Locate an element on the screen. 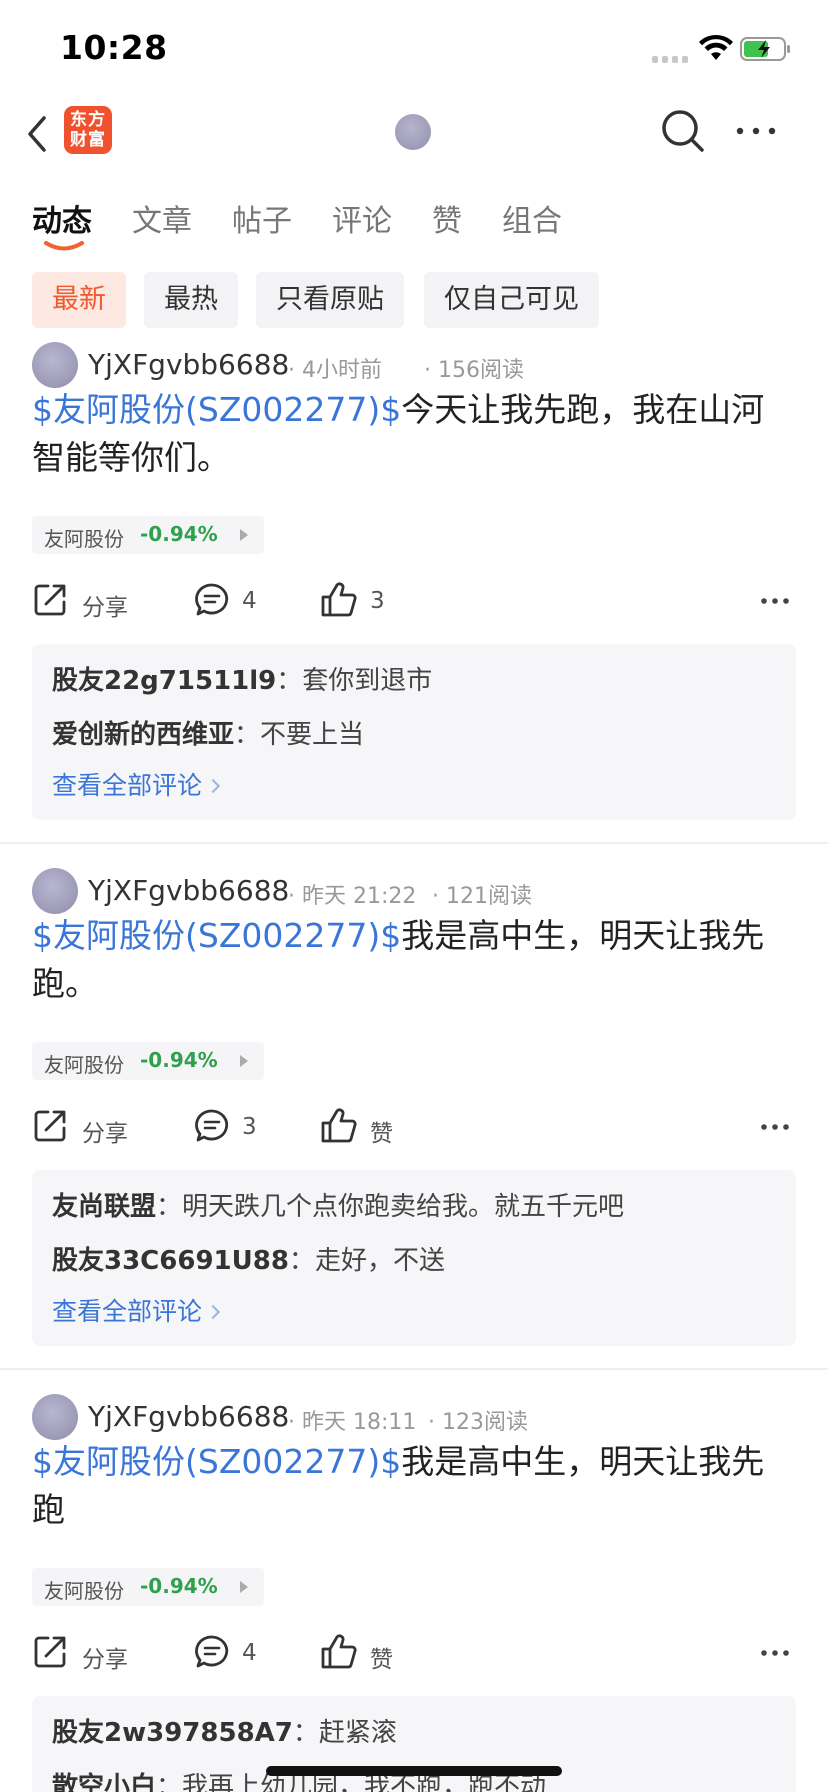 The height and width of the screenshot is (1792, 828). active-tab-indicator is located at coordinates (64, 246).